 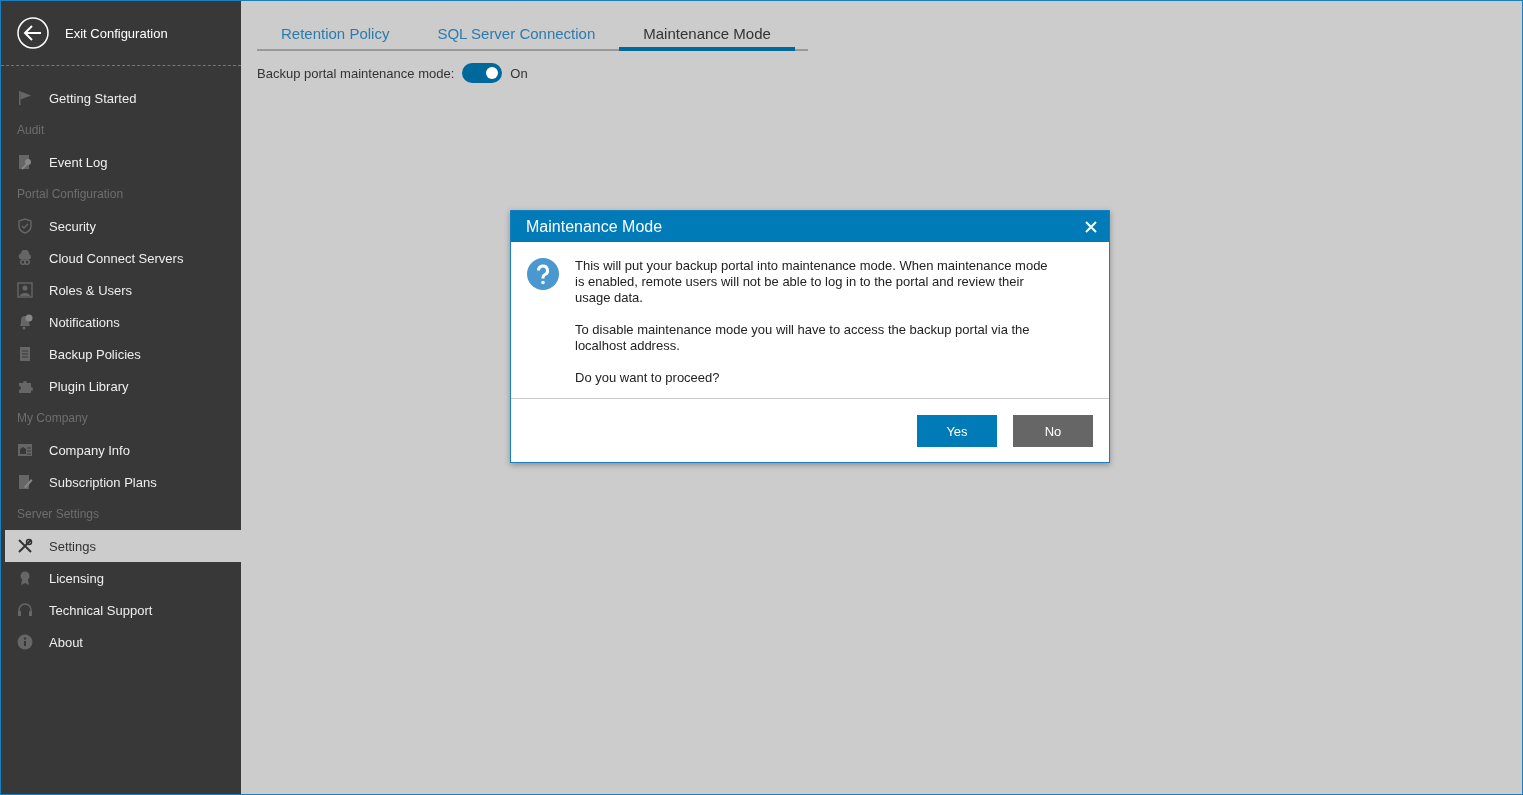 I want to click on tools-icon, so click(x=25, y=546).